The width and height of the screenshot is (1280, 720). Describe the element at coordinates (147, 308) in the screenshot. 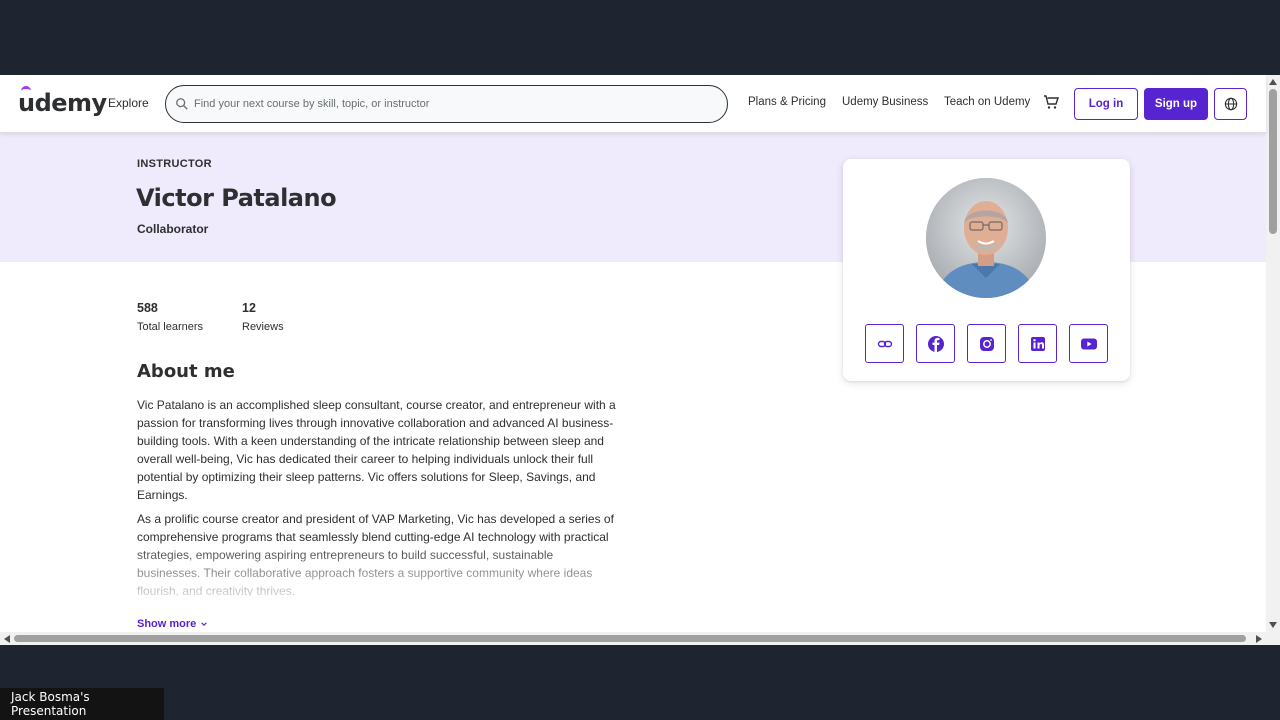

I see `stat-learners-value: 588` at that location.